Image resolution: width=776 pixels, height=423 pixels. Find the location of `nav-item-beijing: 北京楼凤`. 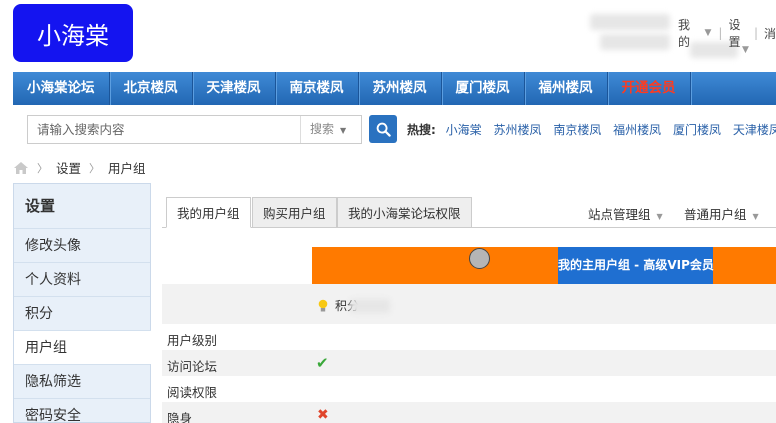

nav-item-beijing: 北京楼凤 is located at coordinates (151, 88).